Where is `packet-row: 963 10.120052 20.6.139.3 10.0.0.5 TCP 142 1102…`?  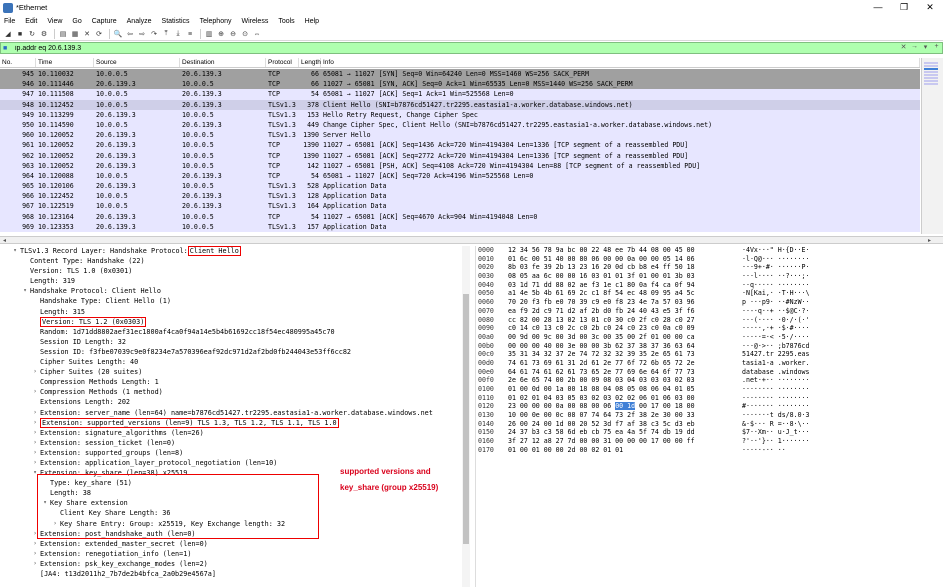
packet-row: 963 10.120052 20.6.139.3 10.0.0.5 TCP 142 1102… is located at coordinates (460, 165).